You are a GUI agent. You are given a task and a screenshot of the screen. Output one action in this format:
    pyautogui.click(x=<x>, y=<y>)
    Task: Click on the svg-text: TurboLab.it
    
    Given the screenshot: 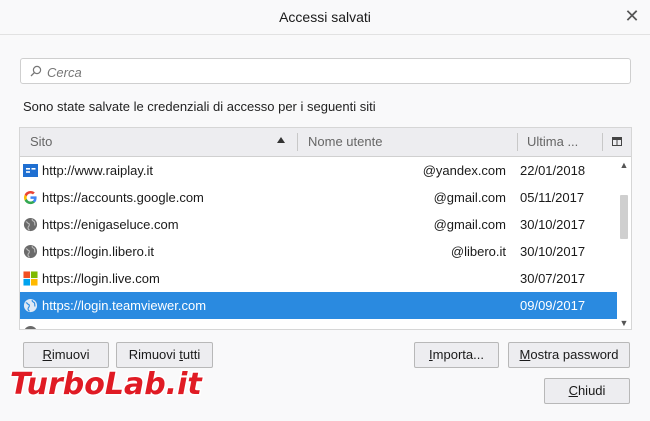 What is the action you would take?
    pyautogui.click(x=106, y=384)
    